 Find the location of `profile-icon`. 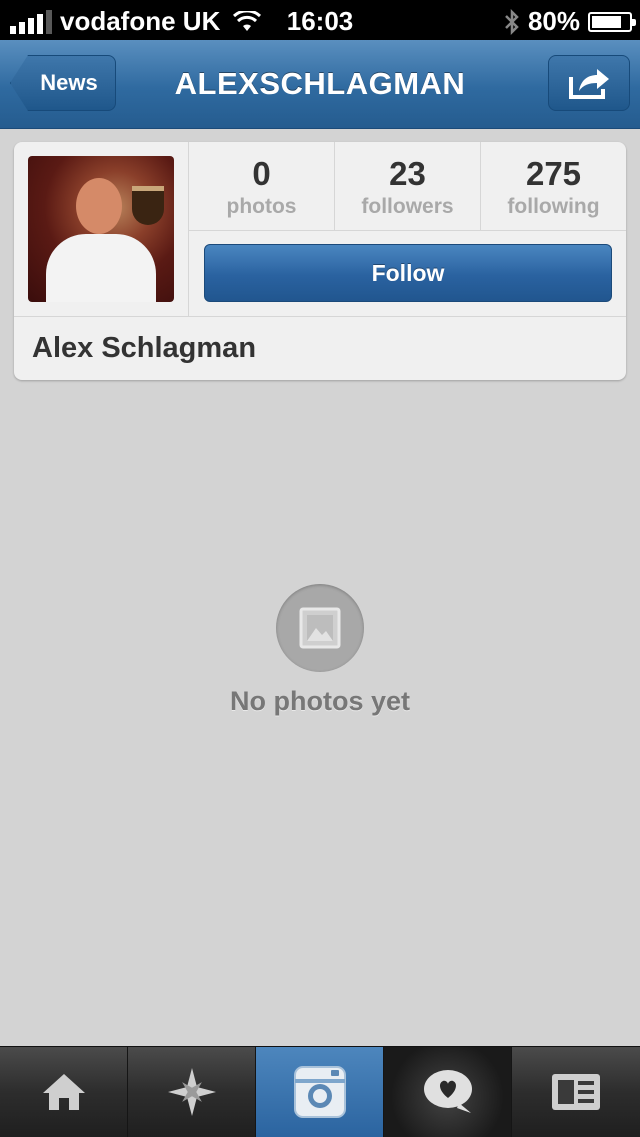

profile-icon is located at coordinates (576, 1092).